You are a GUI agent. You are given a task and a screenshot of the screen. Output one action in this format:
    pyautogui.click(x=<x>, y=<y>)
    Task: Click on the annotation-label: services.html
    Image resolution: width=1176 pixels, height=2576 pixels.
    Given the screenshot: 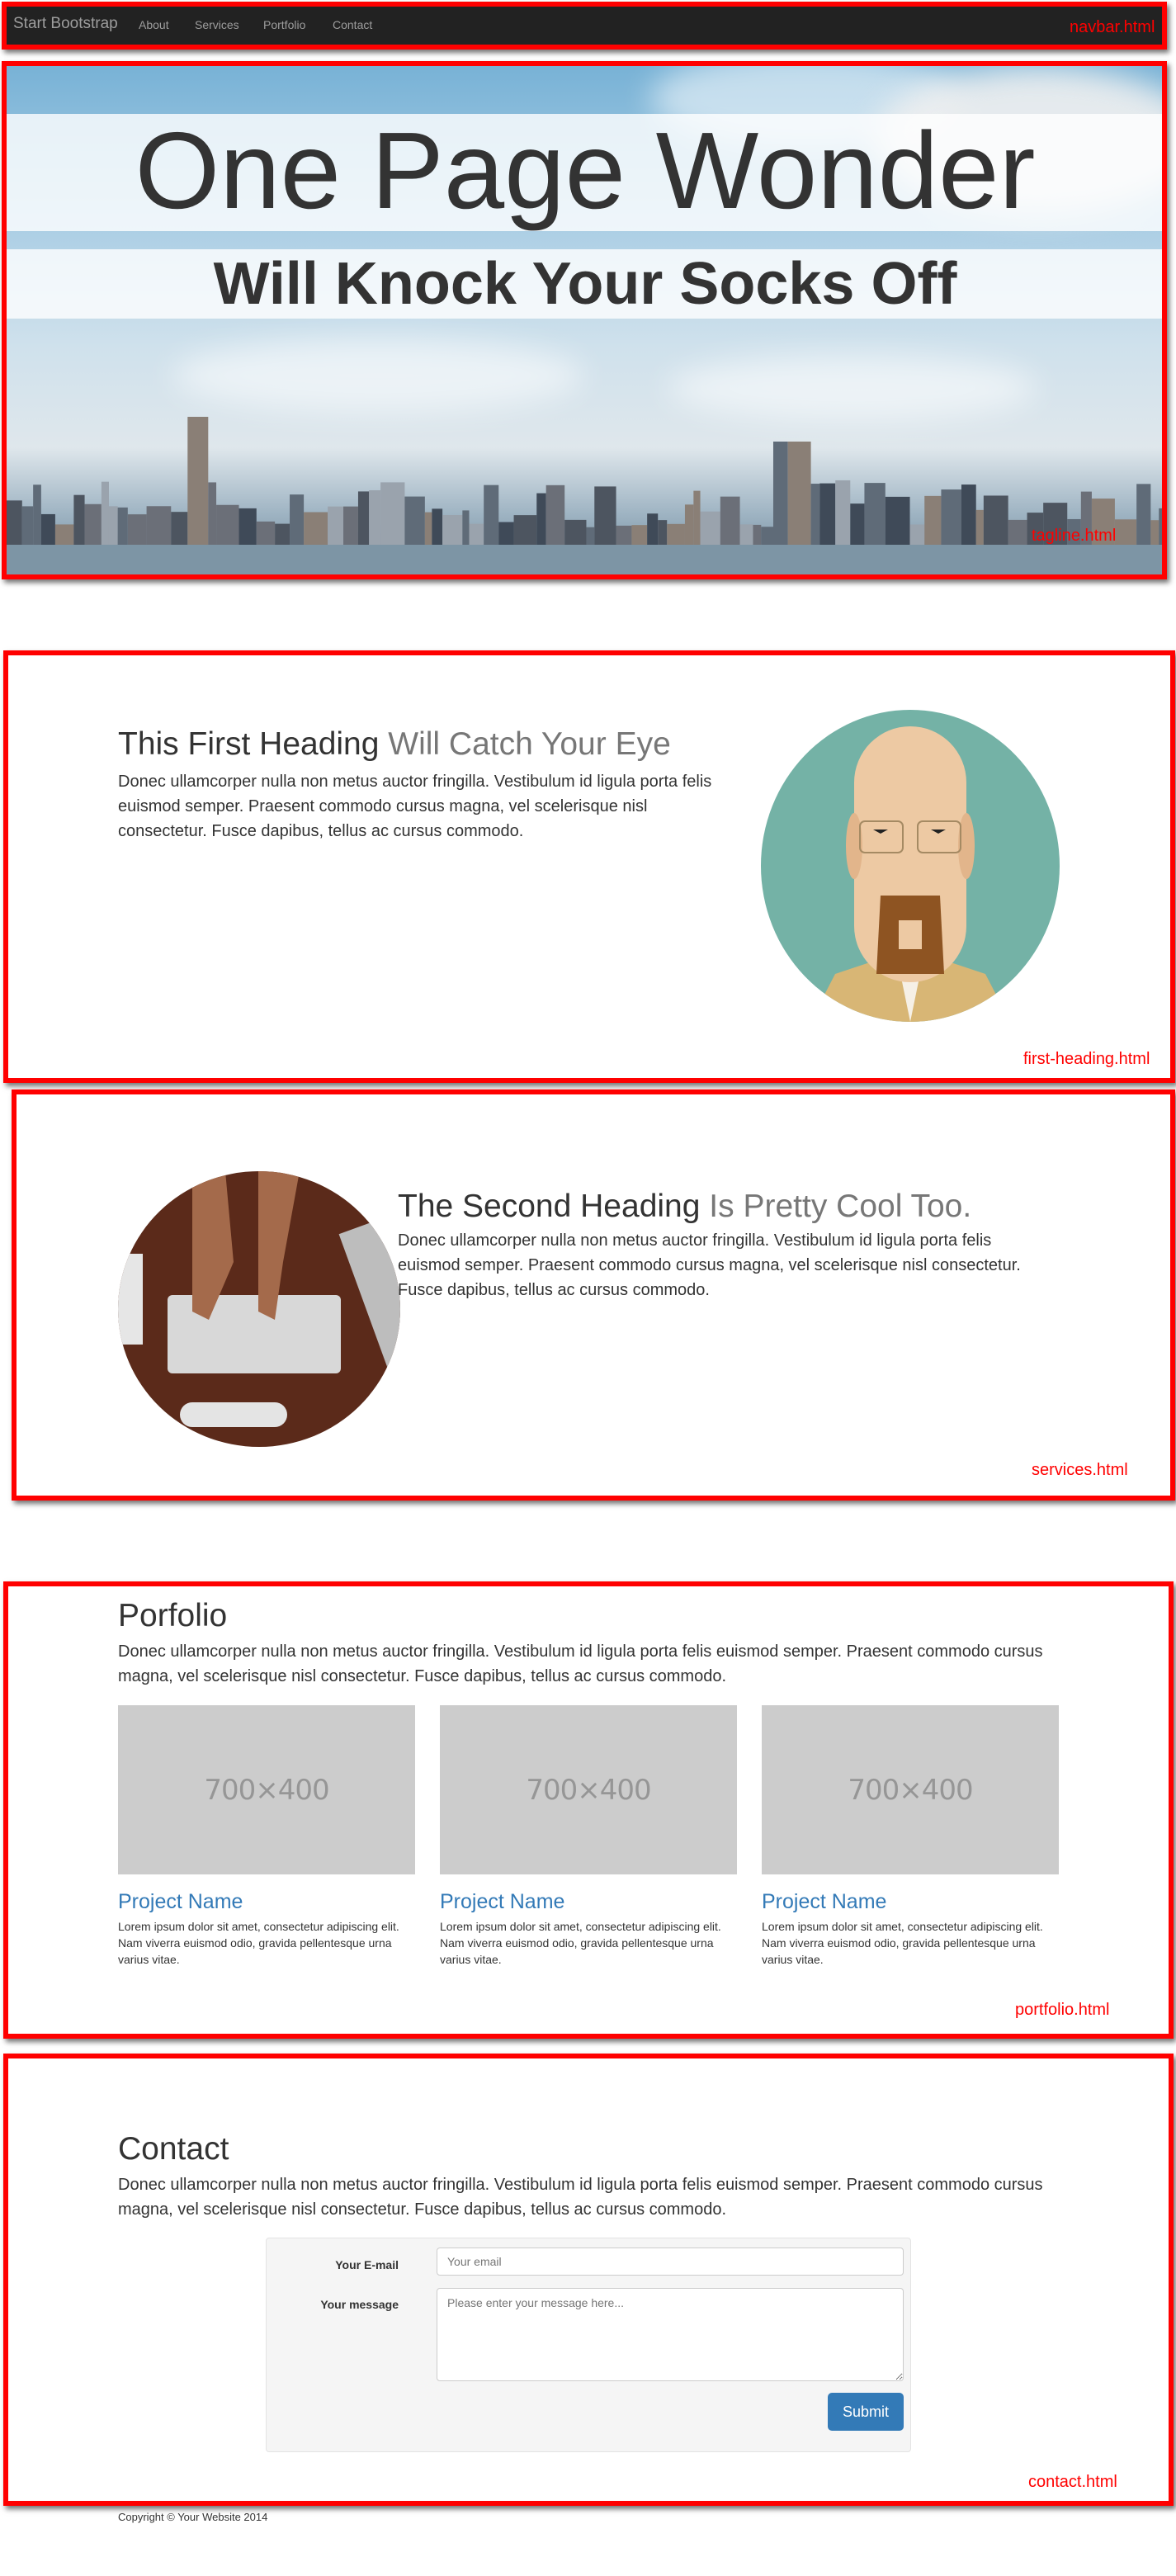 What is the action you would take?
    pyautogui.click(x=1080, y=1470)
    